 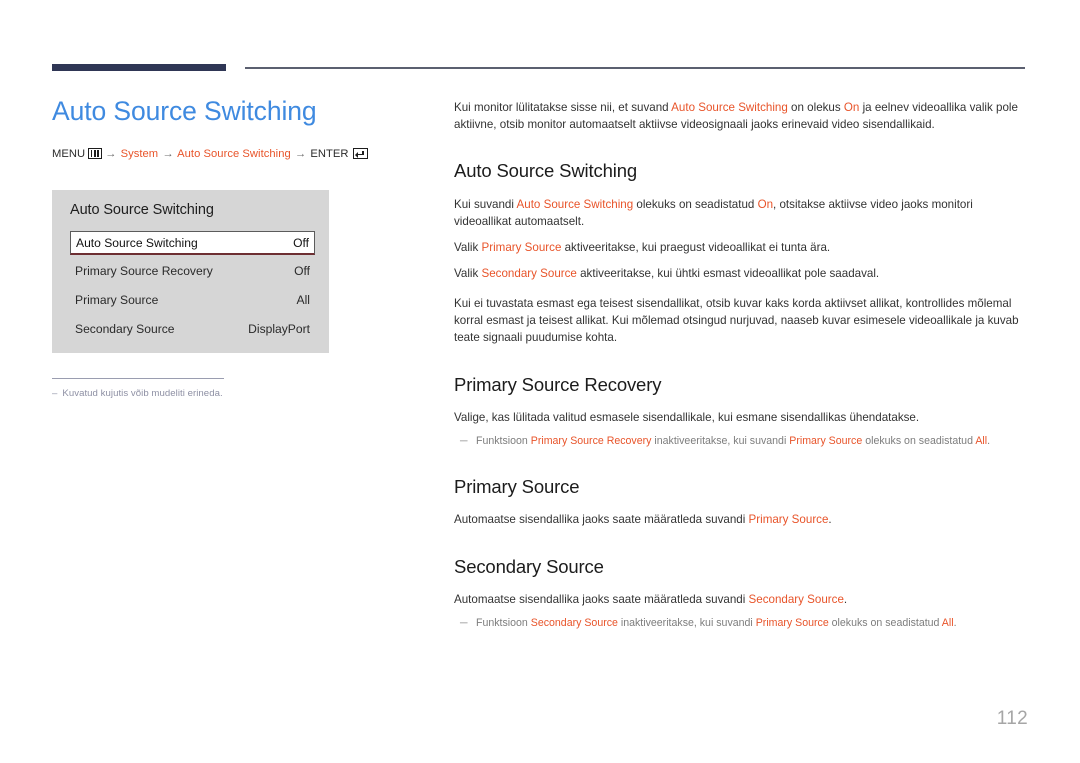 What do you see at coordinates (142, 393) in the screenshot?
I see `footnote-text: Kuvatud kujutis võib mudeliti erineda.` at bounding box center [142, 393].